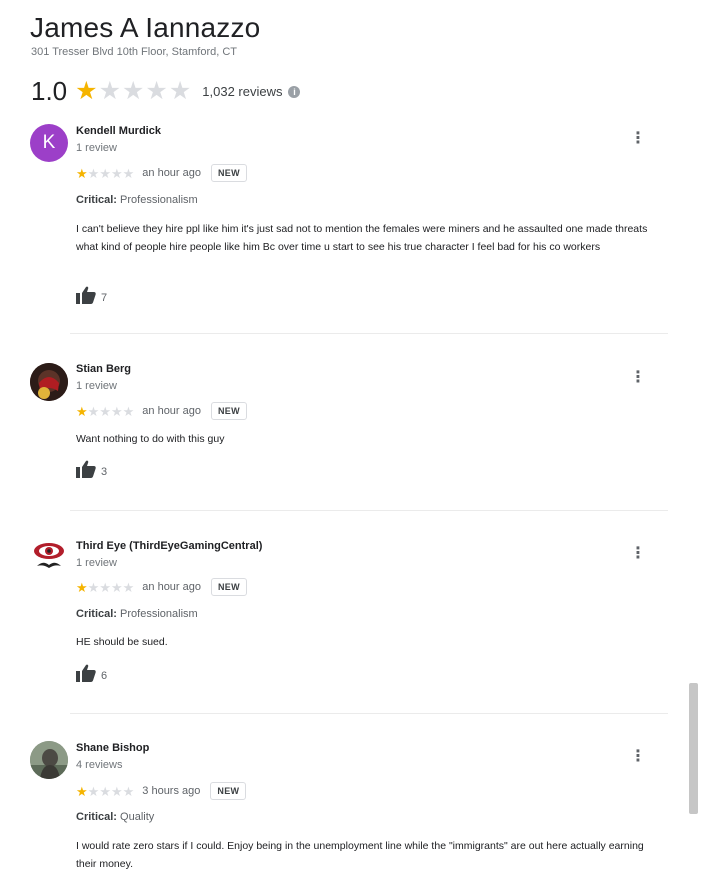  I want to click on critical-tag: Critical: Quality, so click(115, 817).